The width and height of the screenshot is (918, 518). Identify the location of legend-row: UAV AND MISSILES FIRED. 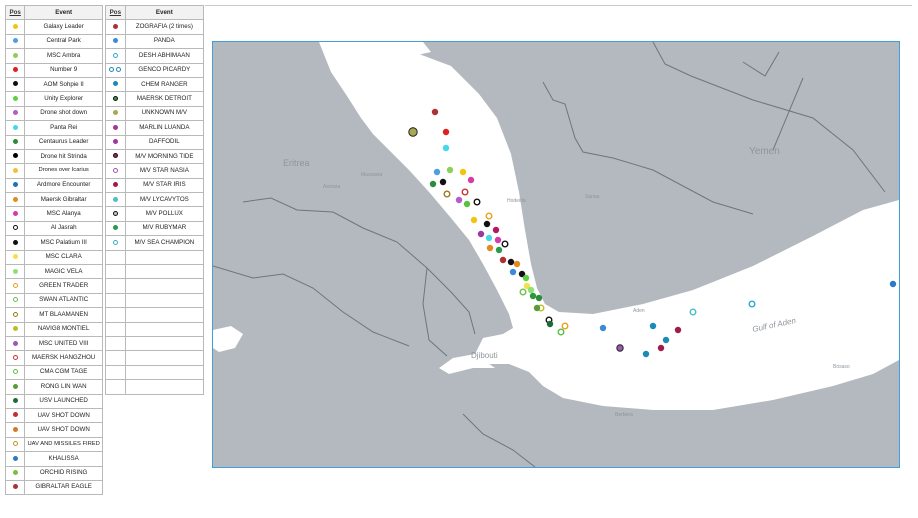
(53, 444).